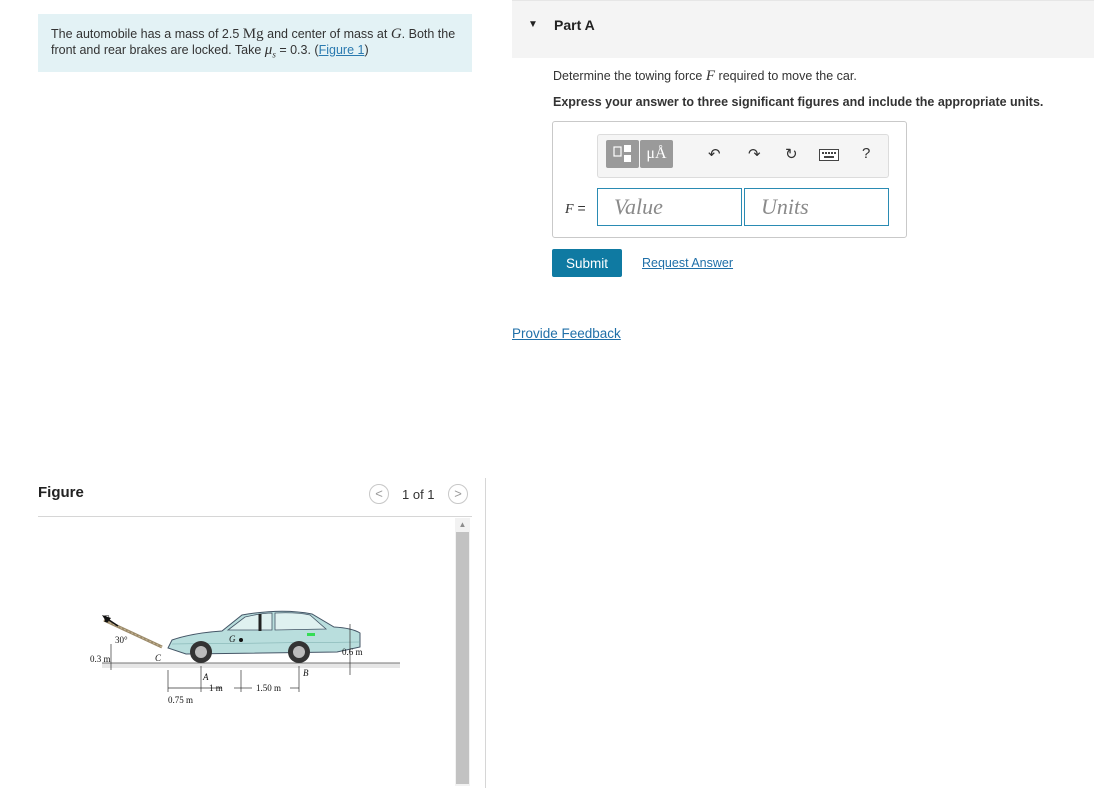  I want to click on answer-equals: =, so click(581, 208).